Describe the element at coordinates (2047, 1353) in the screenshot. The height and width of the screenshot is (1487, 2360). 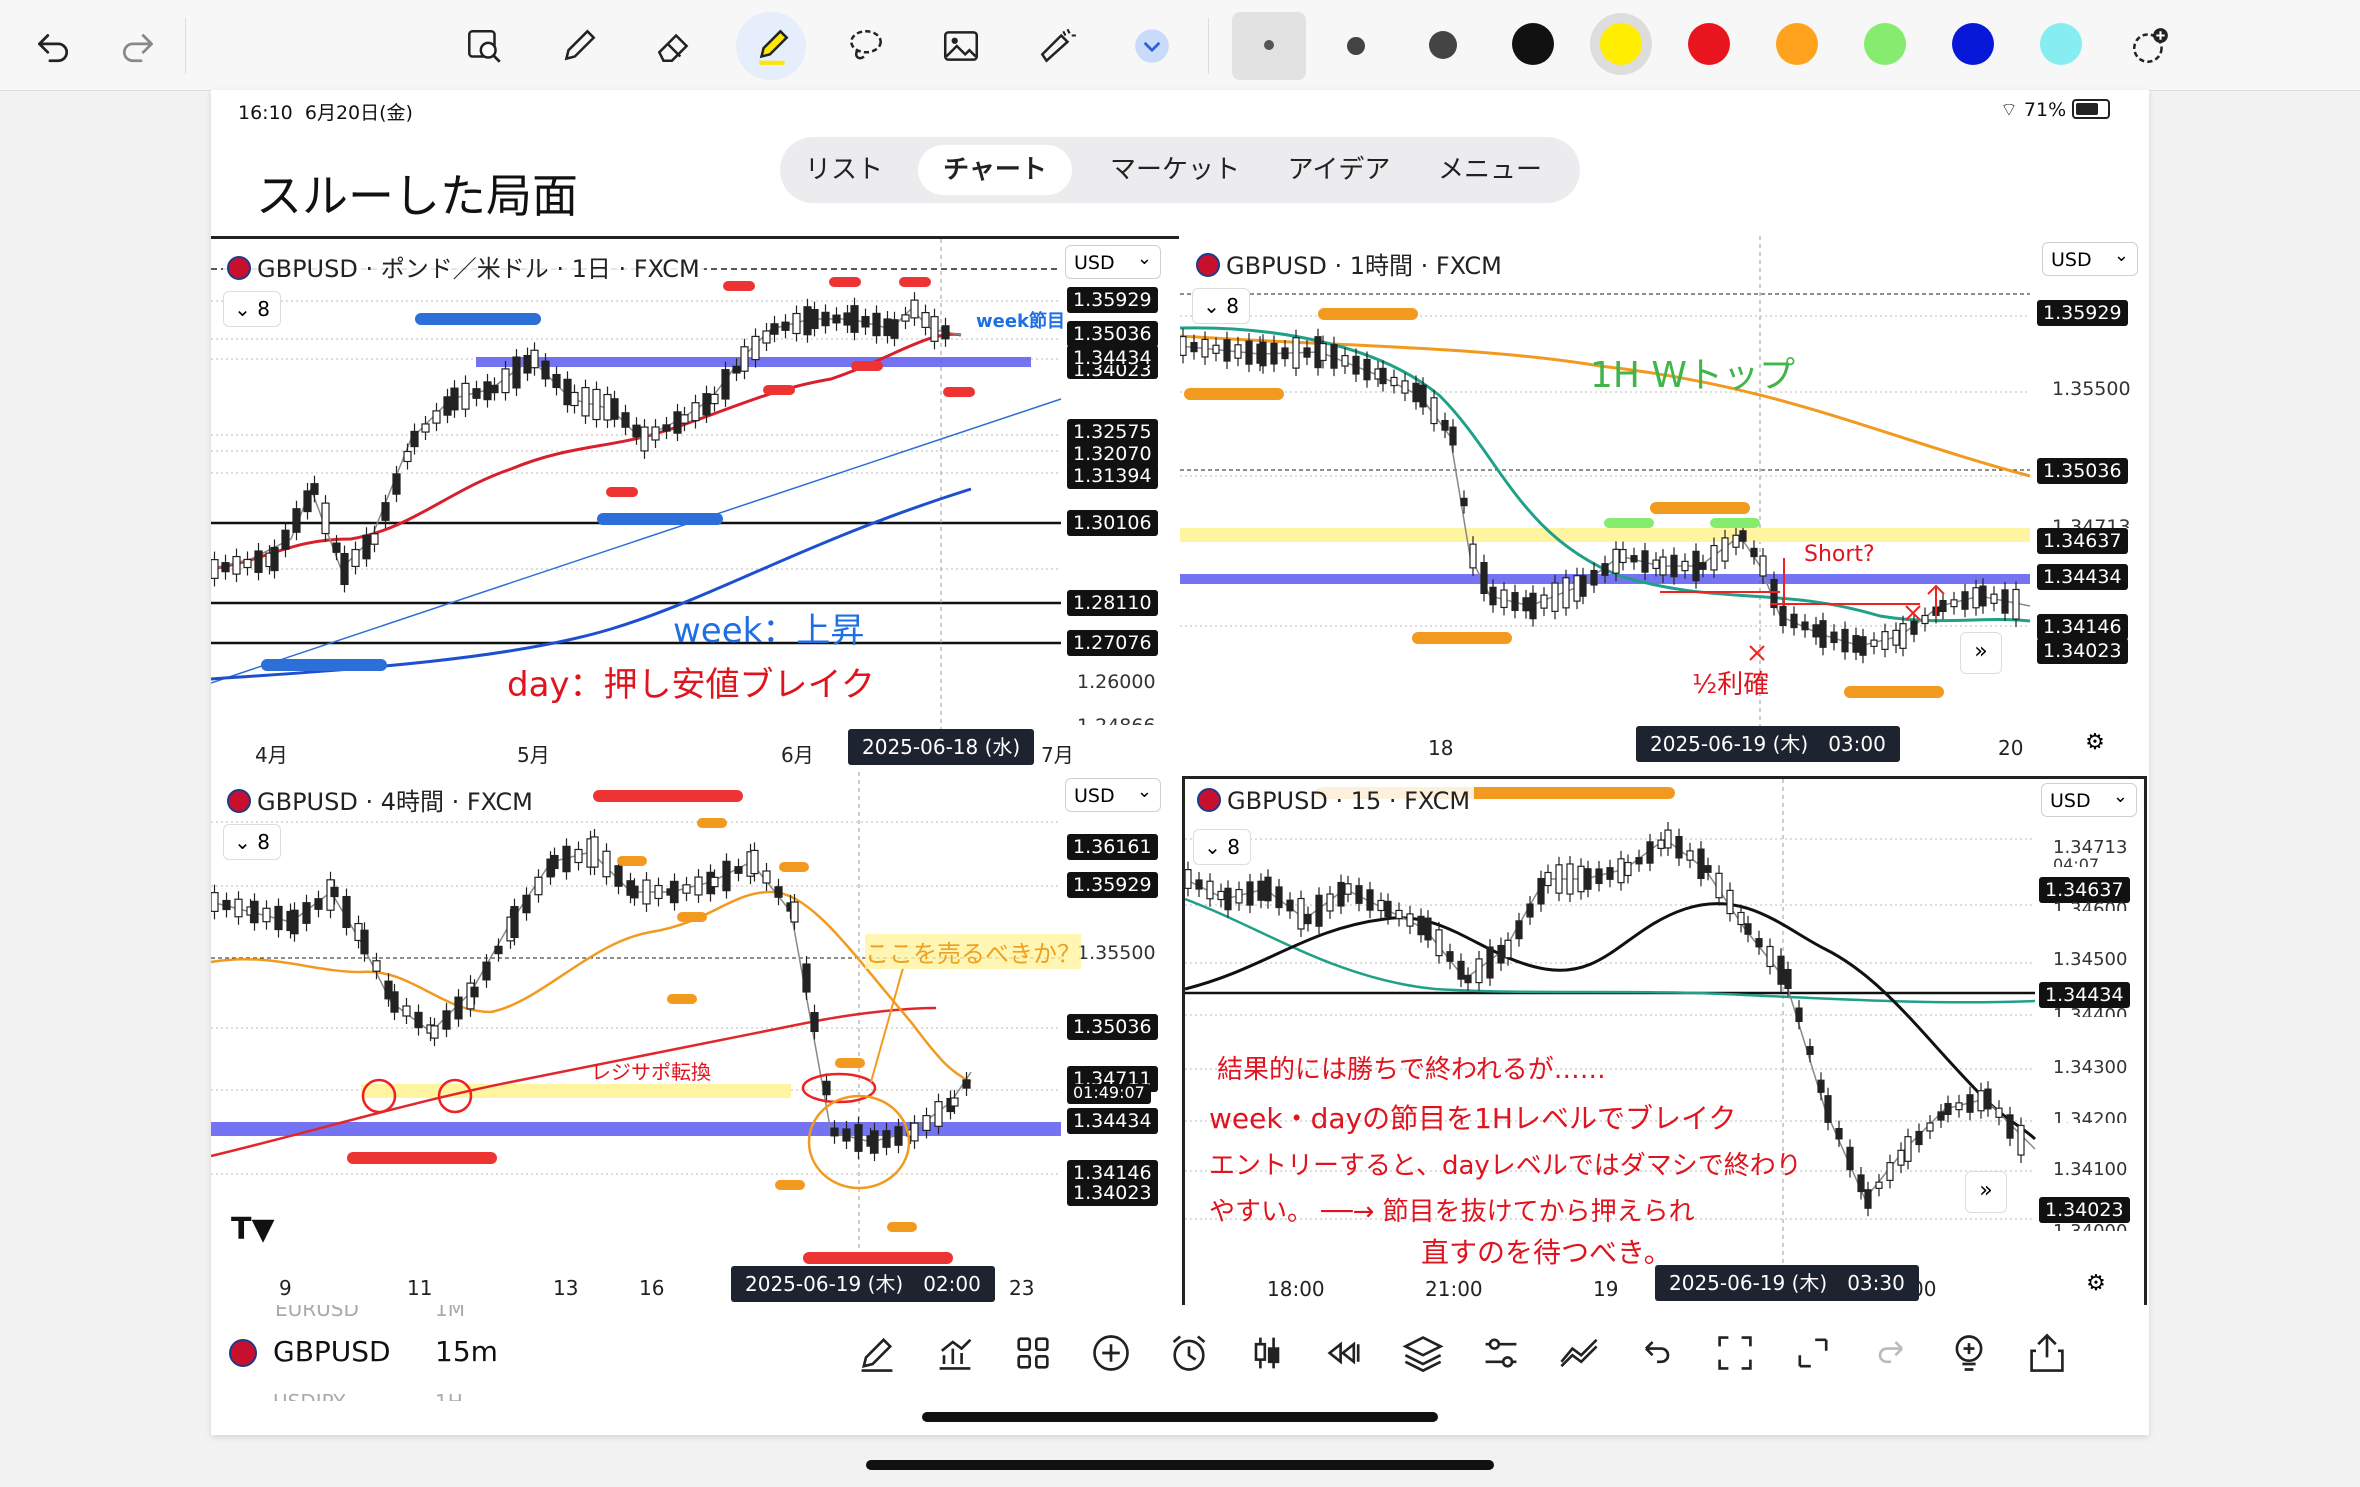
I see `share-icon` at that location.